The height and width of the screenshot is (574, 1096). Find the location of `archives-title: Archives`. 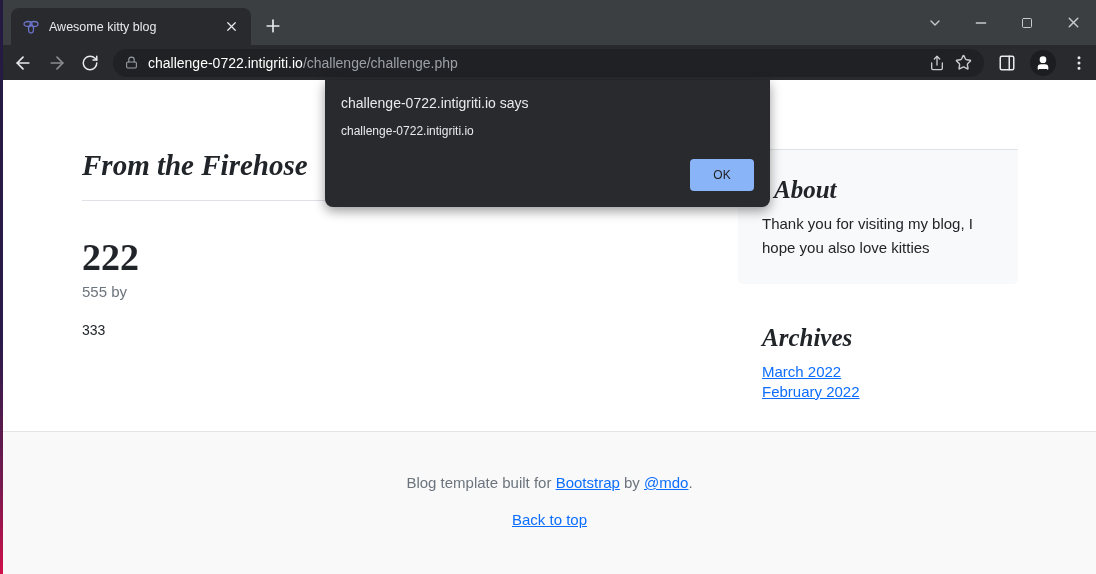

archives-title: Archives is located at coordinates (807, 338).